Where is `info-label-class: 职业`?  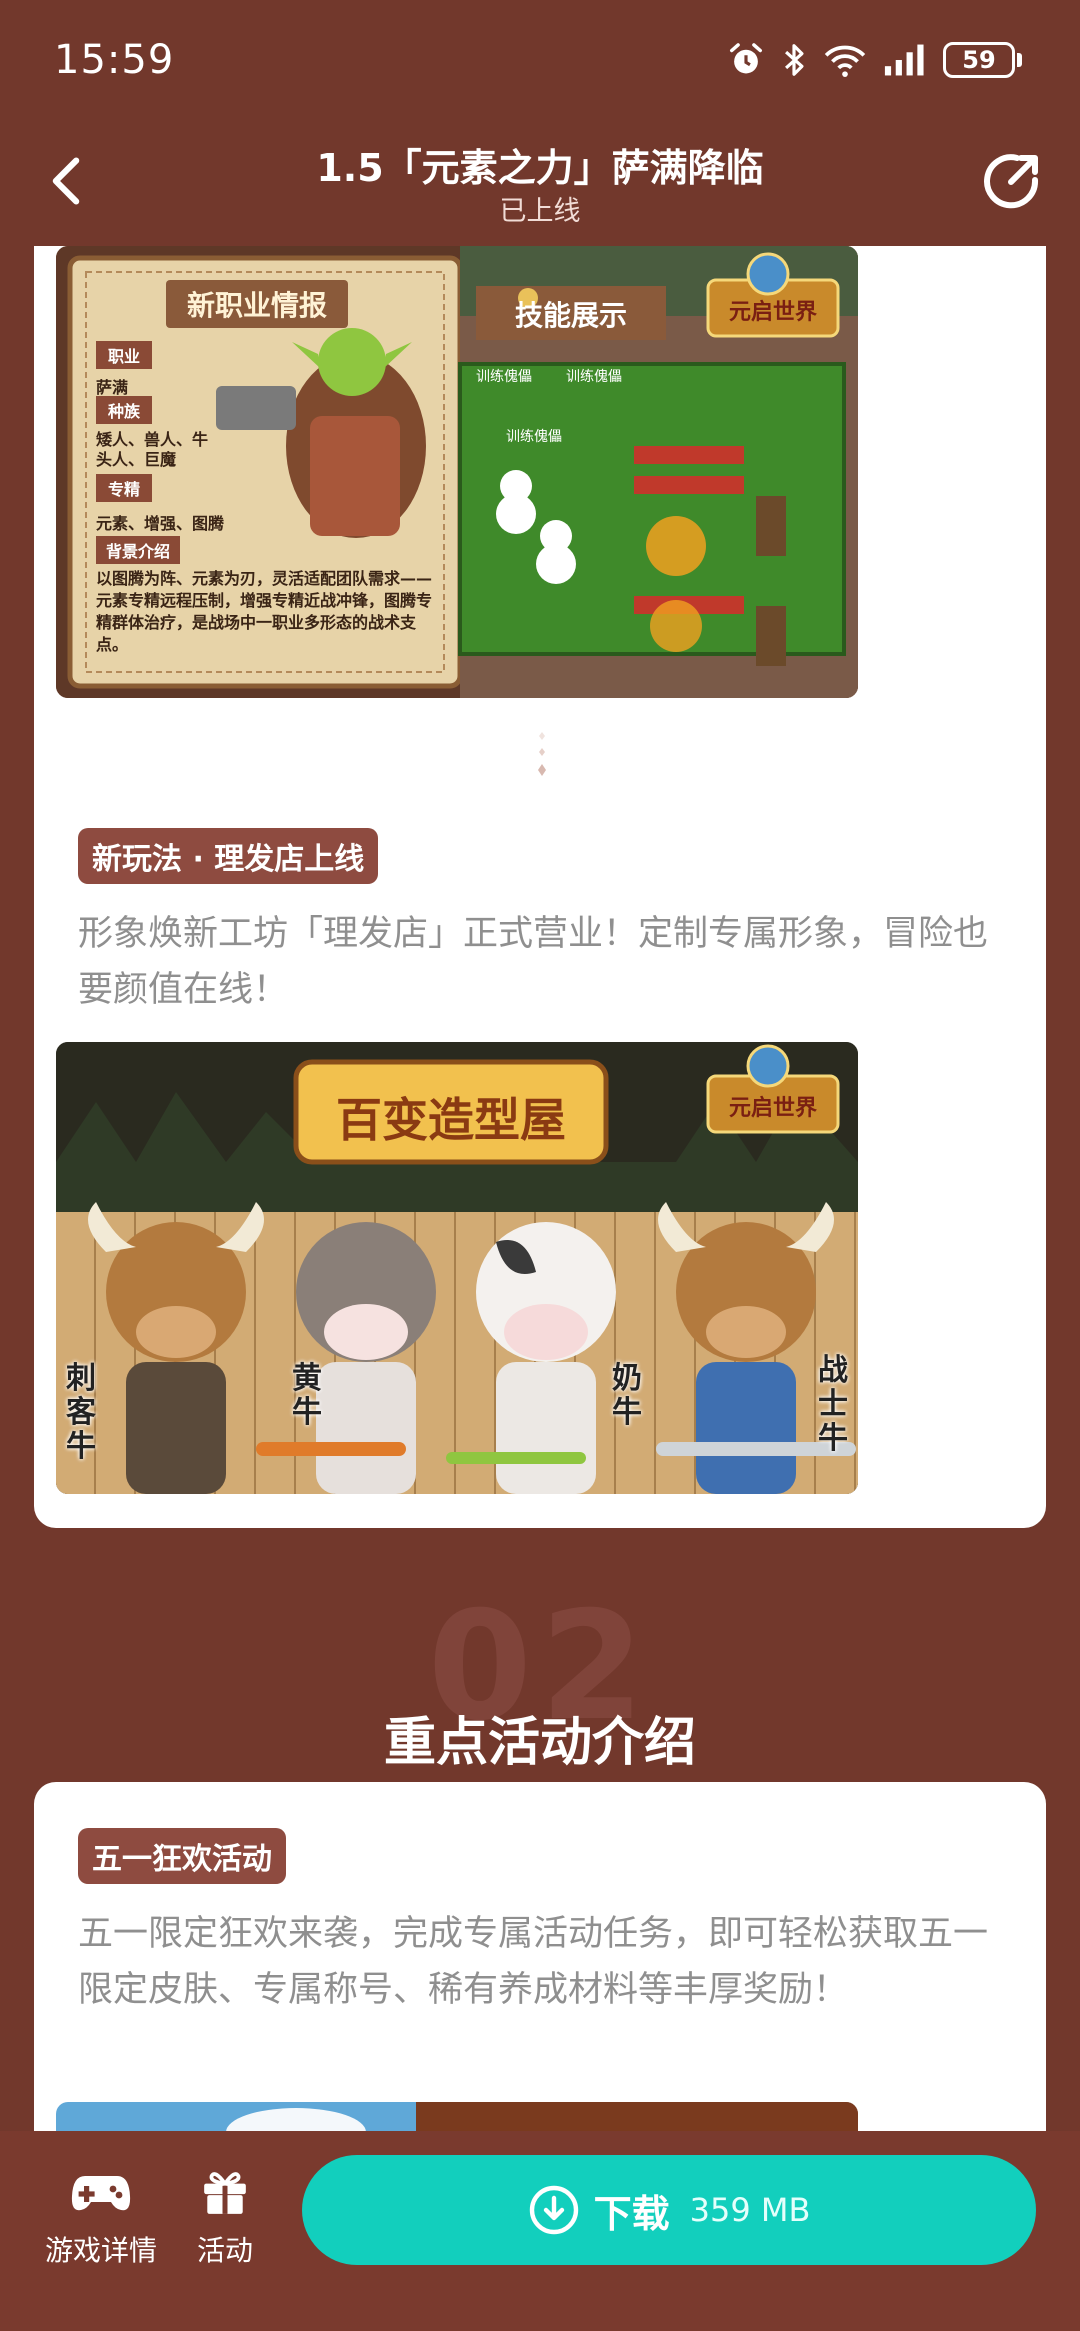
info-label-class: 职业 is located at coordinates (123, 356).